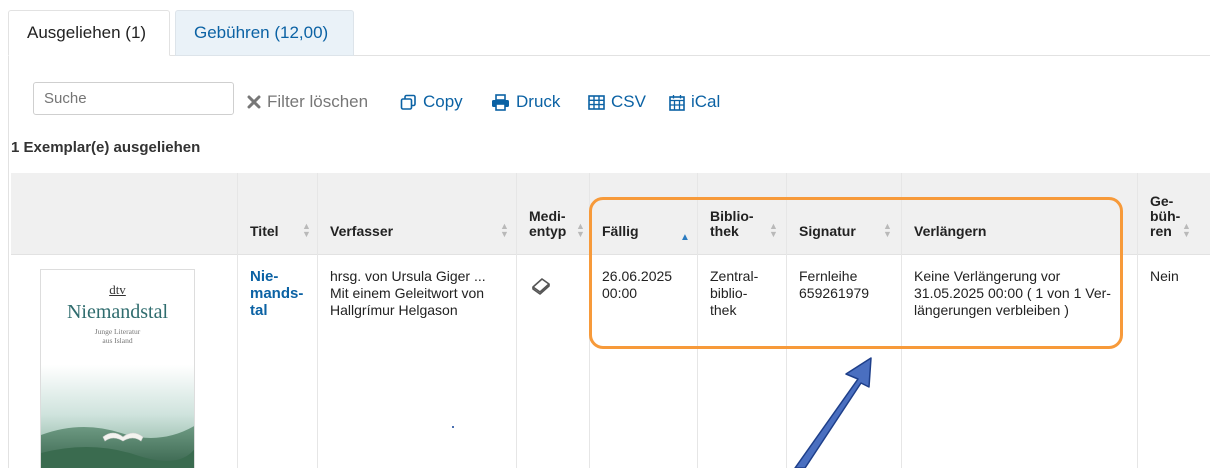  Describe the element at coordinates (834, 293) in the screenshot. I see `shelfmark-line: 659261979` at that location.